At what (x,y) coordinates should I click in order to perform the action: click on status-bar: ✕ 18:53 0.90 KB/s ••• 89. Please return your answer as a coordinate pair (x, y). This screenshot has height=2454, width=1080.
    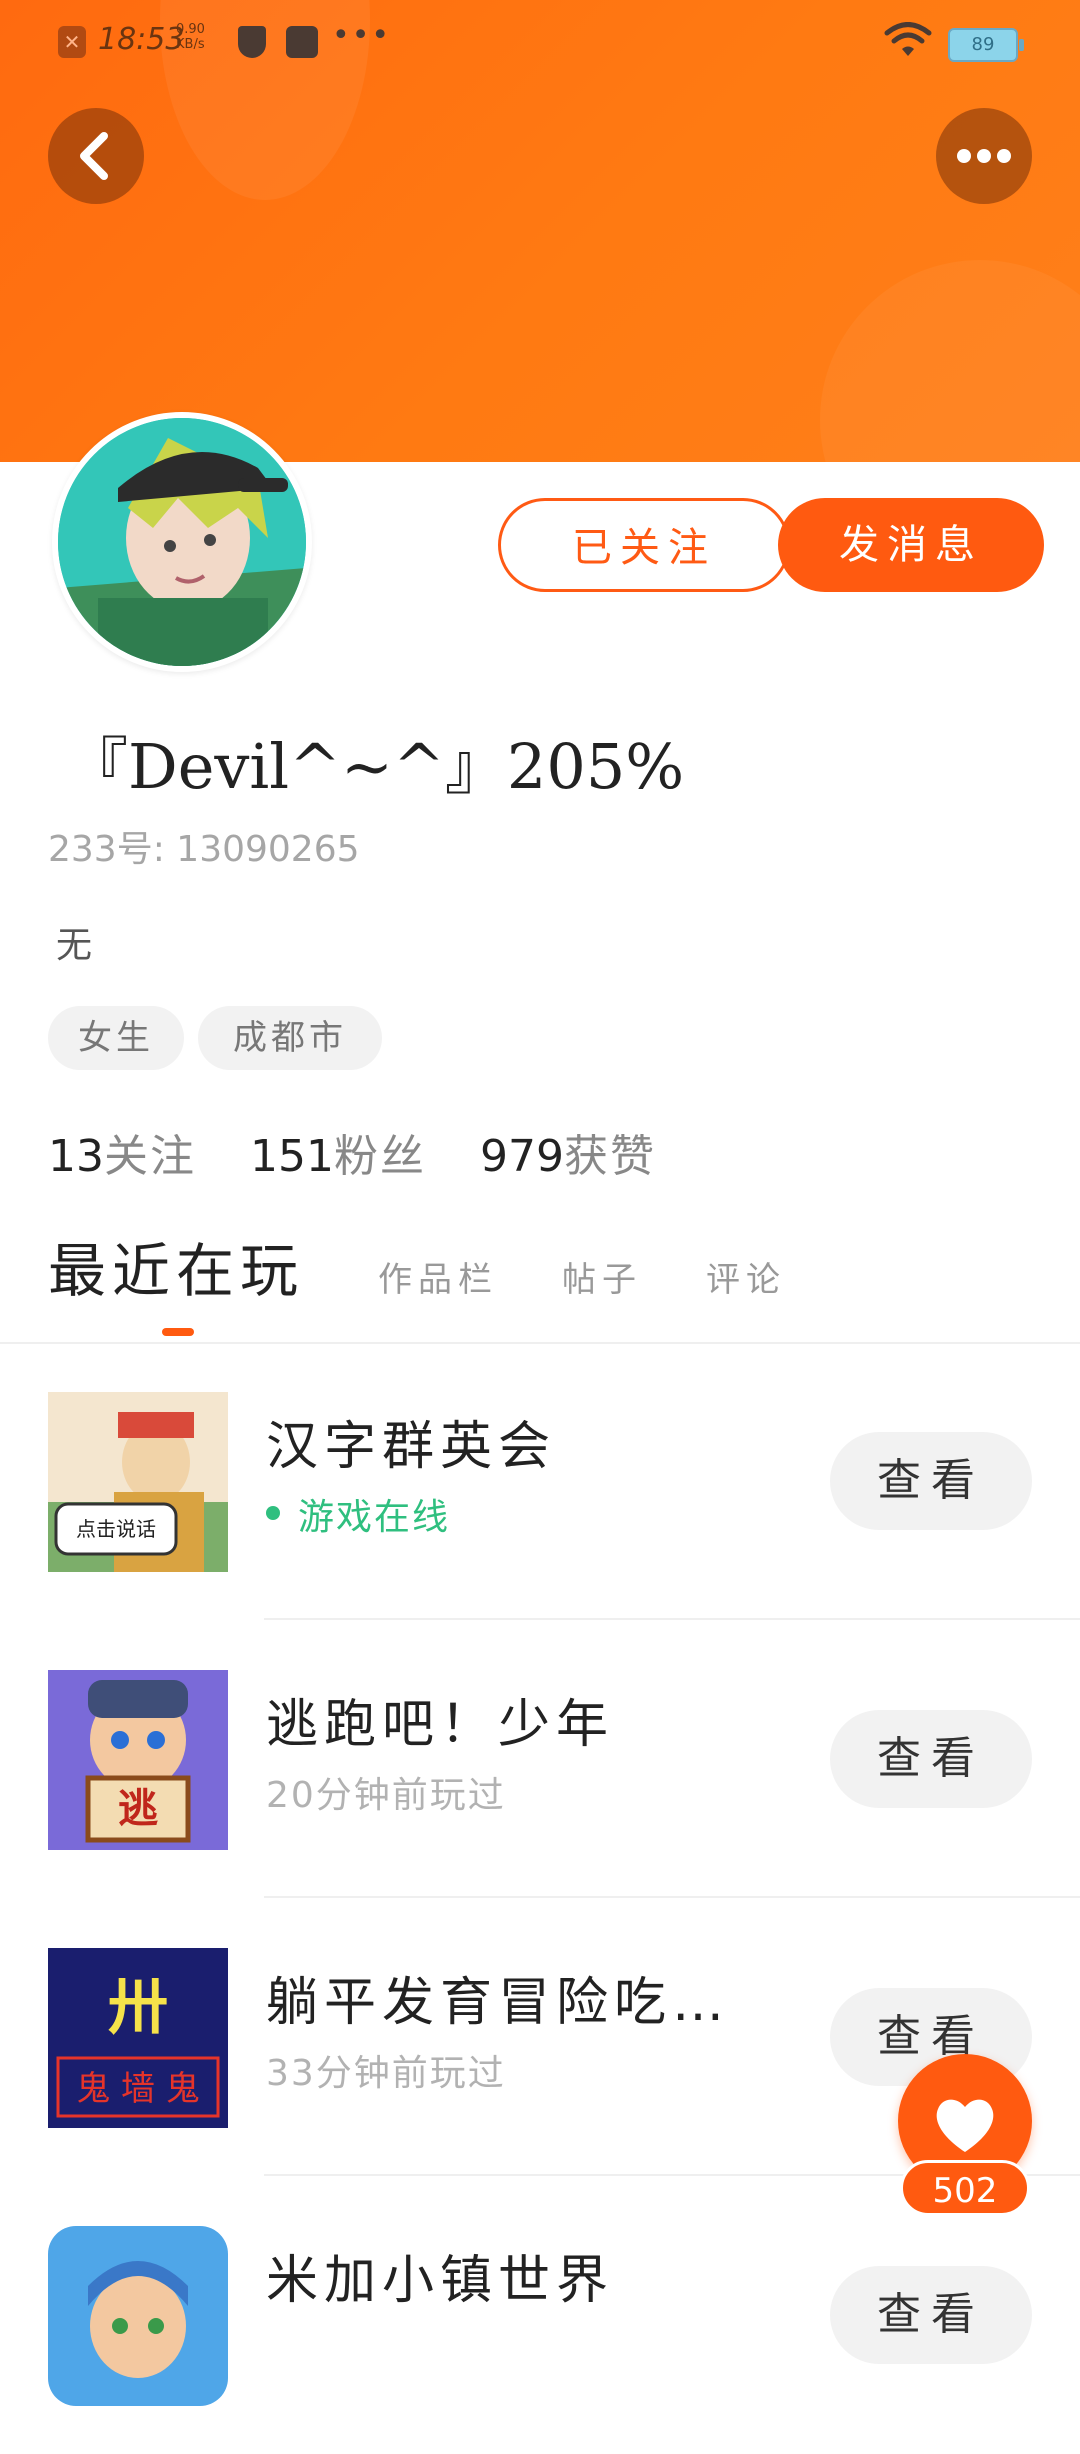
    Looking at the image, I should click on (540, 42).